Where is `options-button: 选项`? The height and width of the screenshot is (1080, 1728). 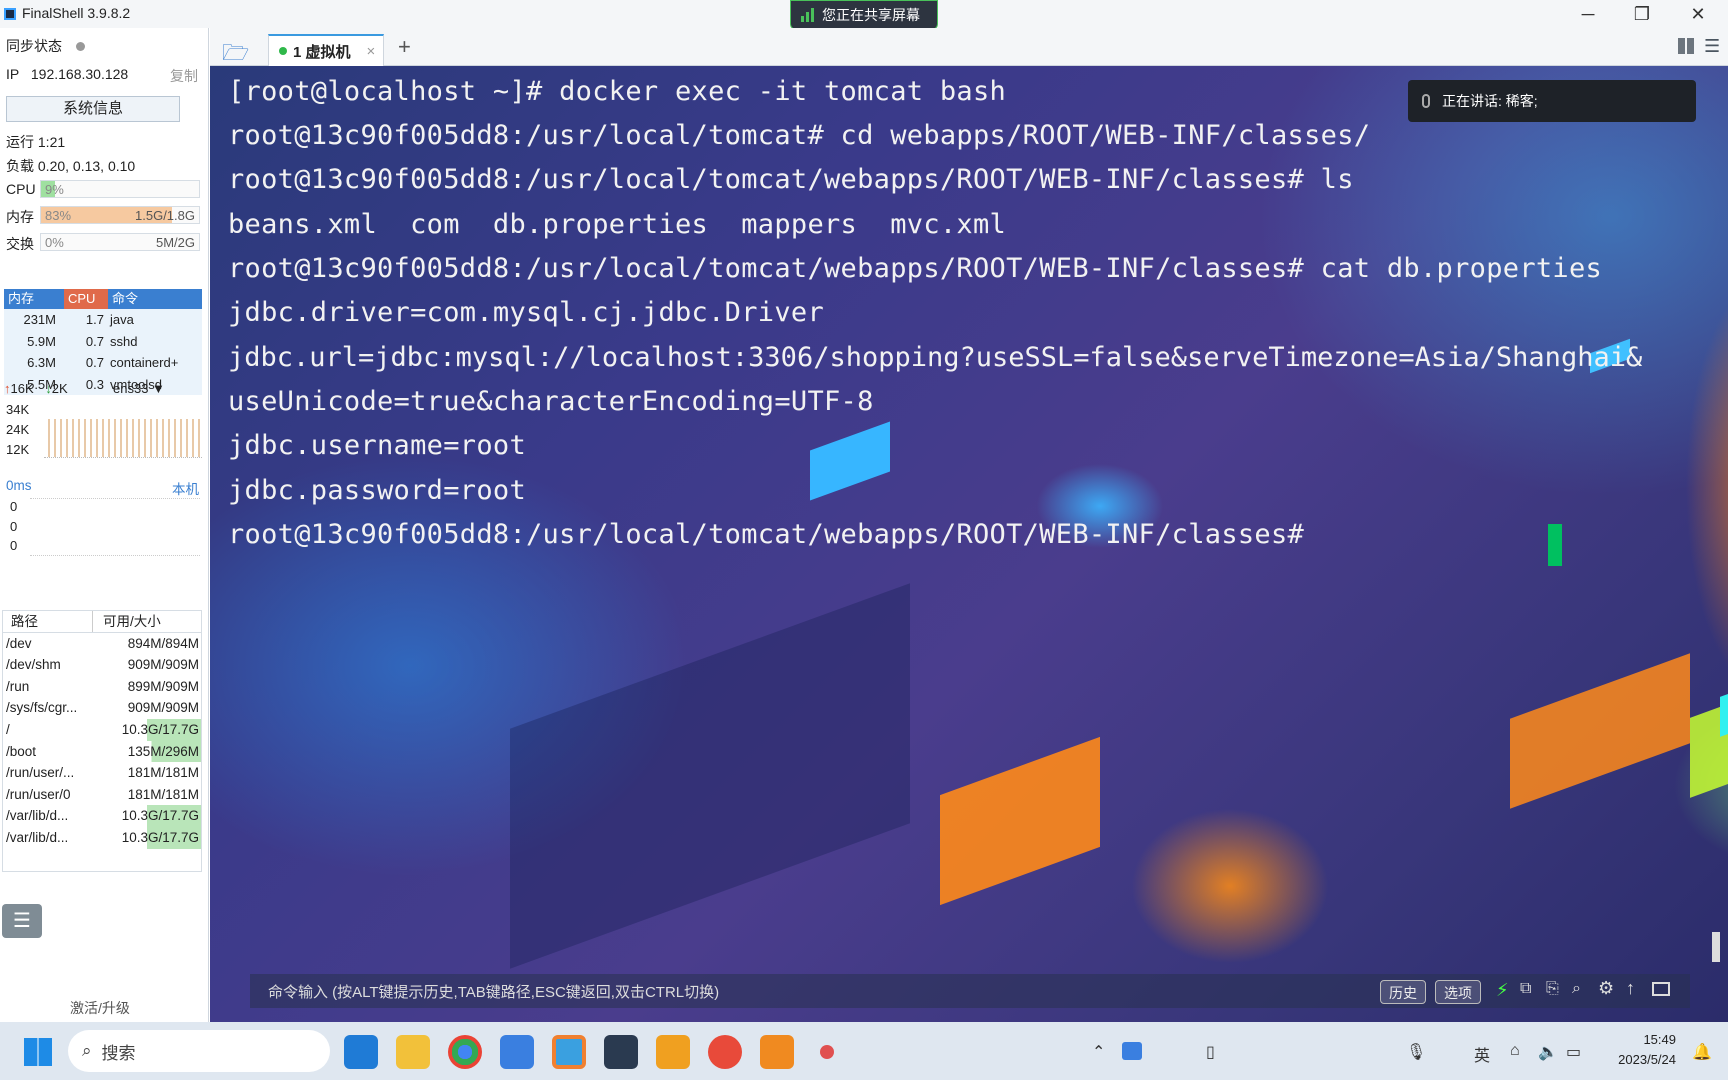
options-button: 选项 is located at coordinates (1458, 992).